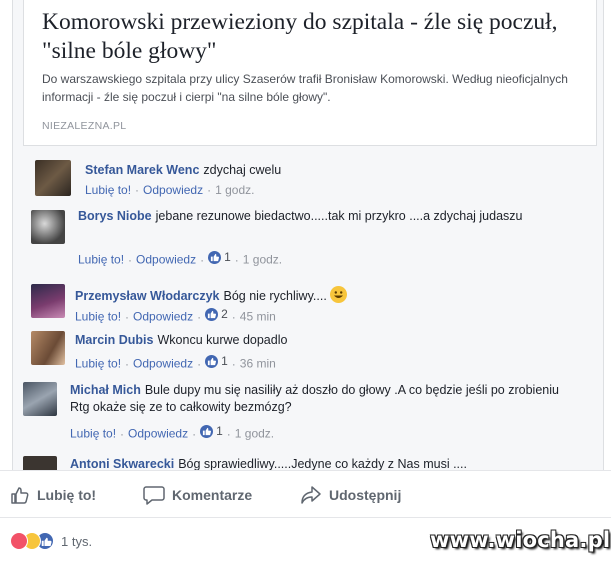 The image size is (611, 570). I want to click on comment-bubble-icon, so click(154, 495).